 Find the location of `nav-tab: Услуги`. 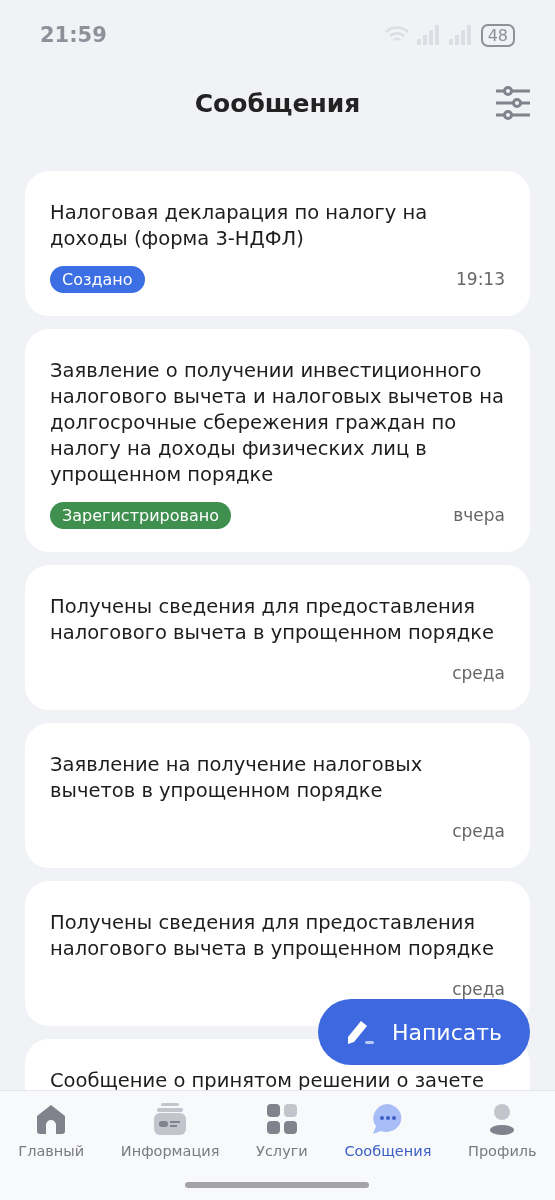

nav-tab: Услуги is located at coordinates (282, 1150).